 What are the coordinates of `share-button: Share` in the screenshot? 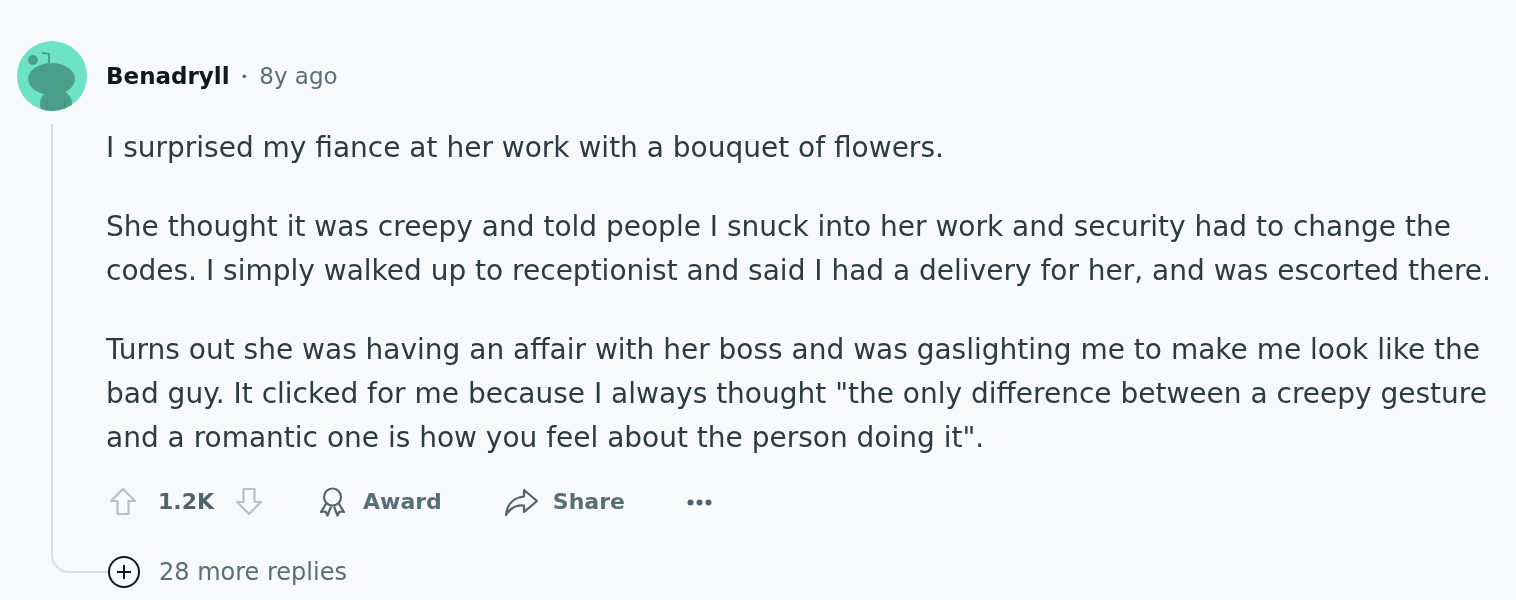 It's located at (564, 502).